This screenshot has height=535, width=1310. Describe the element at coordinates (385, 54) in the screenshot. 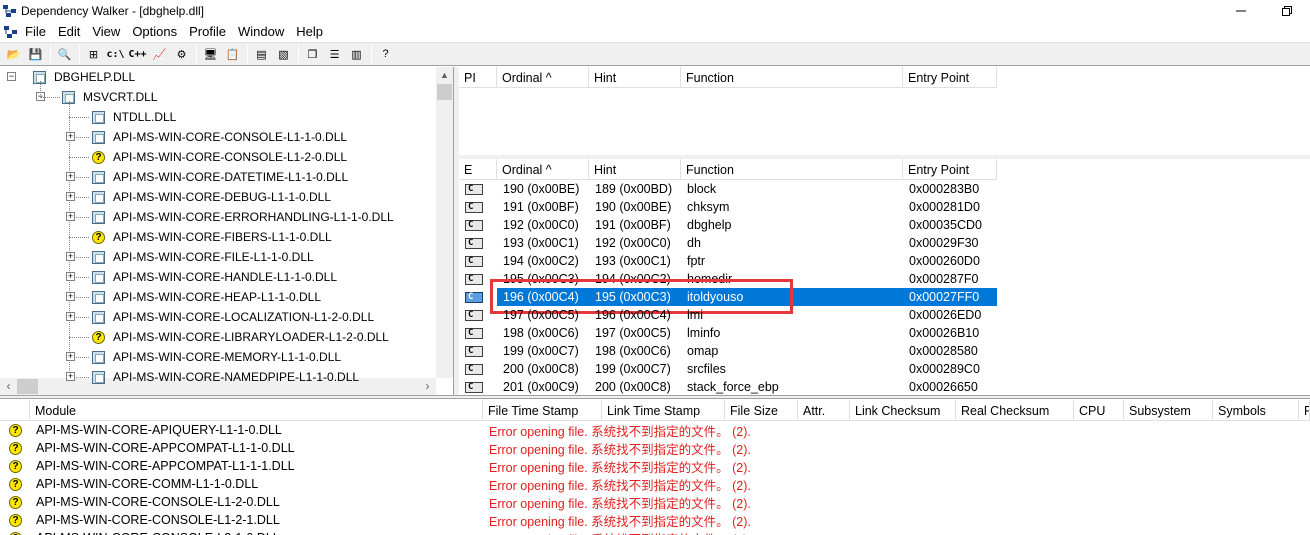

I see `help-icon: ?` at that location.